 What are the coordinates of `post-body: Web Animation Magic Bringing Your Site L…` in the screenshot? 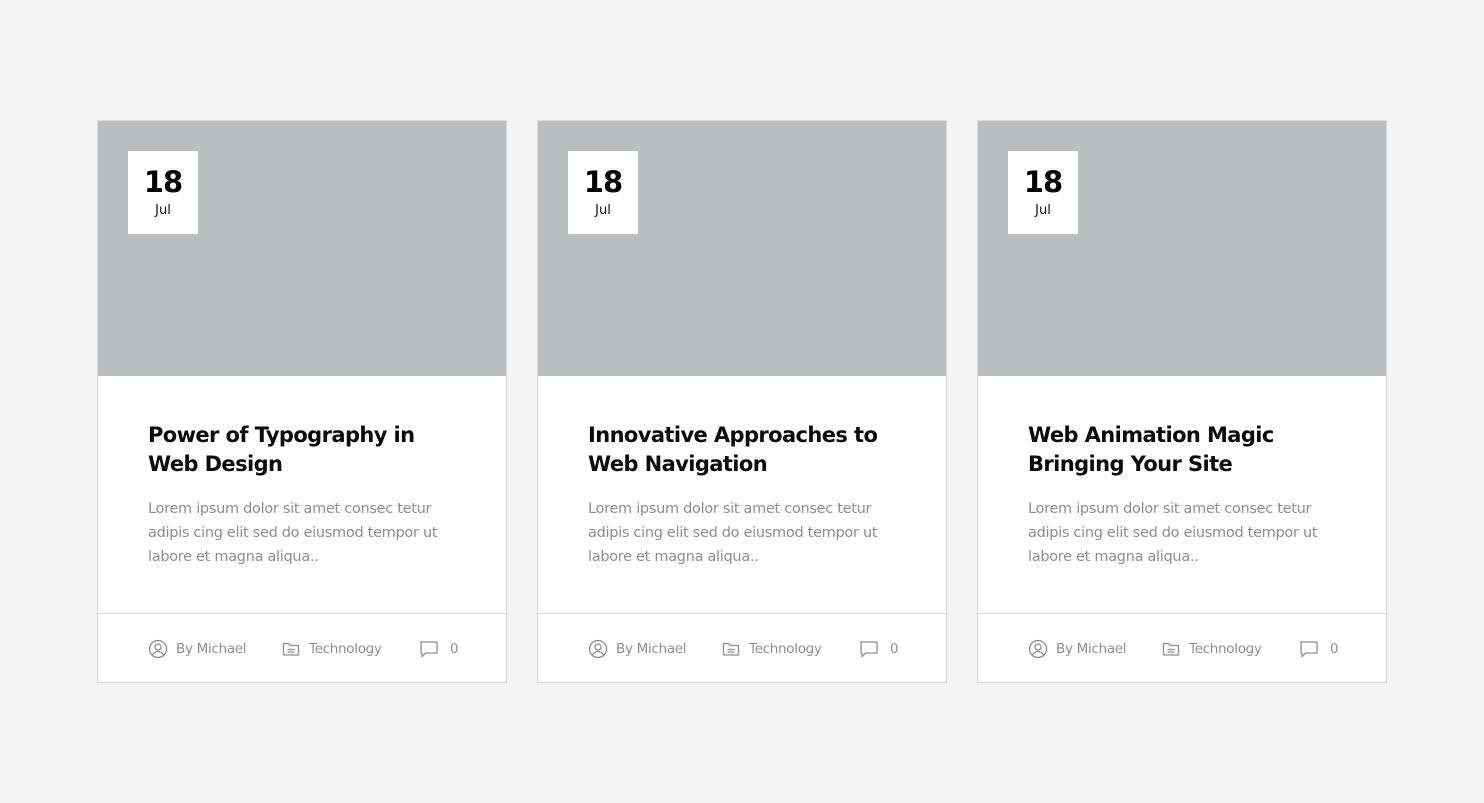 It's located at (1188, 495).